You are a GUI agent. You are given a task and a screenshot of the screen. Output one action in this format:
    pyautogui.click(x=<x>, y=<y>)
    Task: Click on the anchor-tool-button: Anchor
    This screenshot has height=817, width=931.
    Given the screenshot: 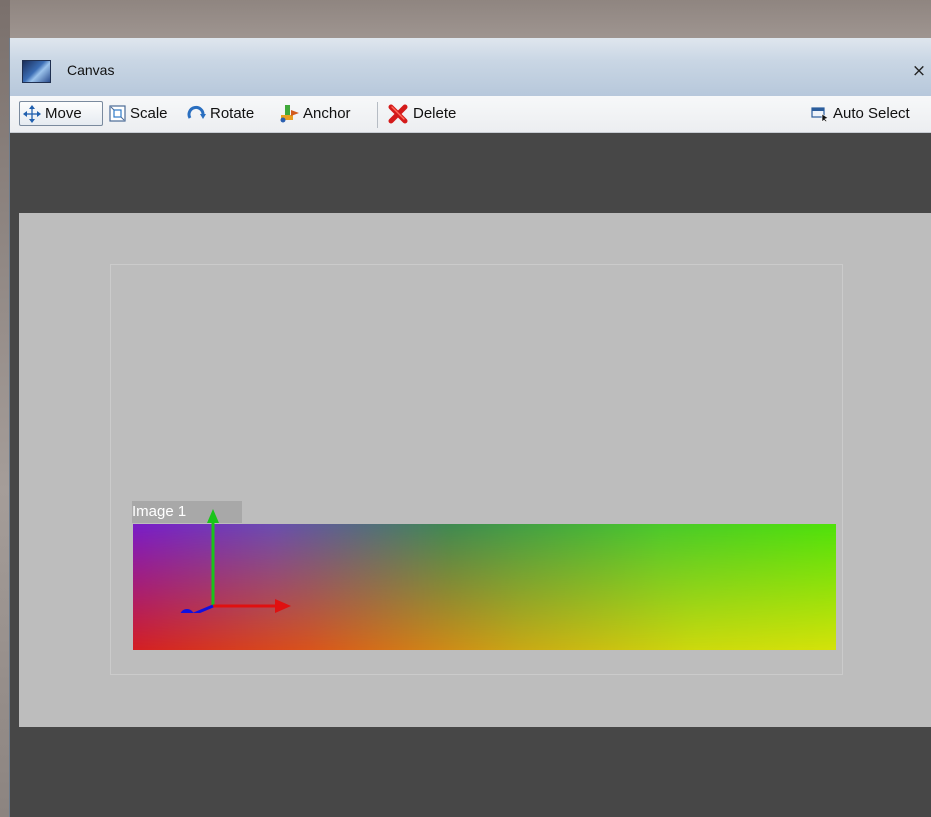 What is the action you would take?
    pyautogui.click(x=315, y=113)
    